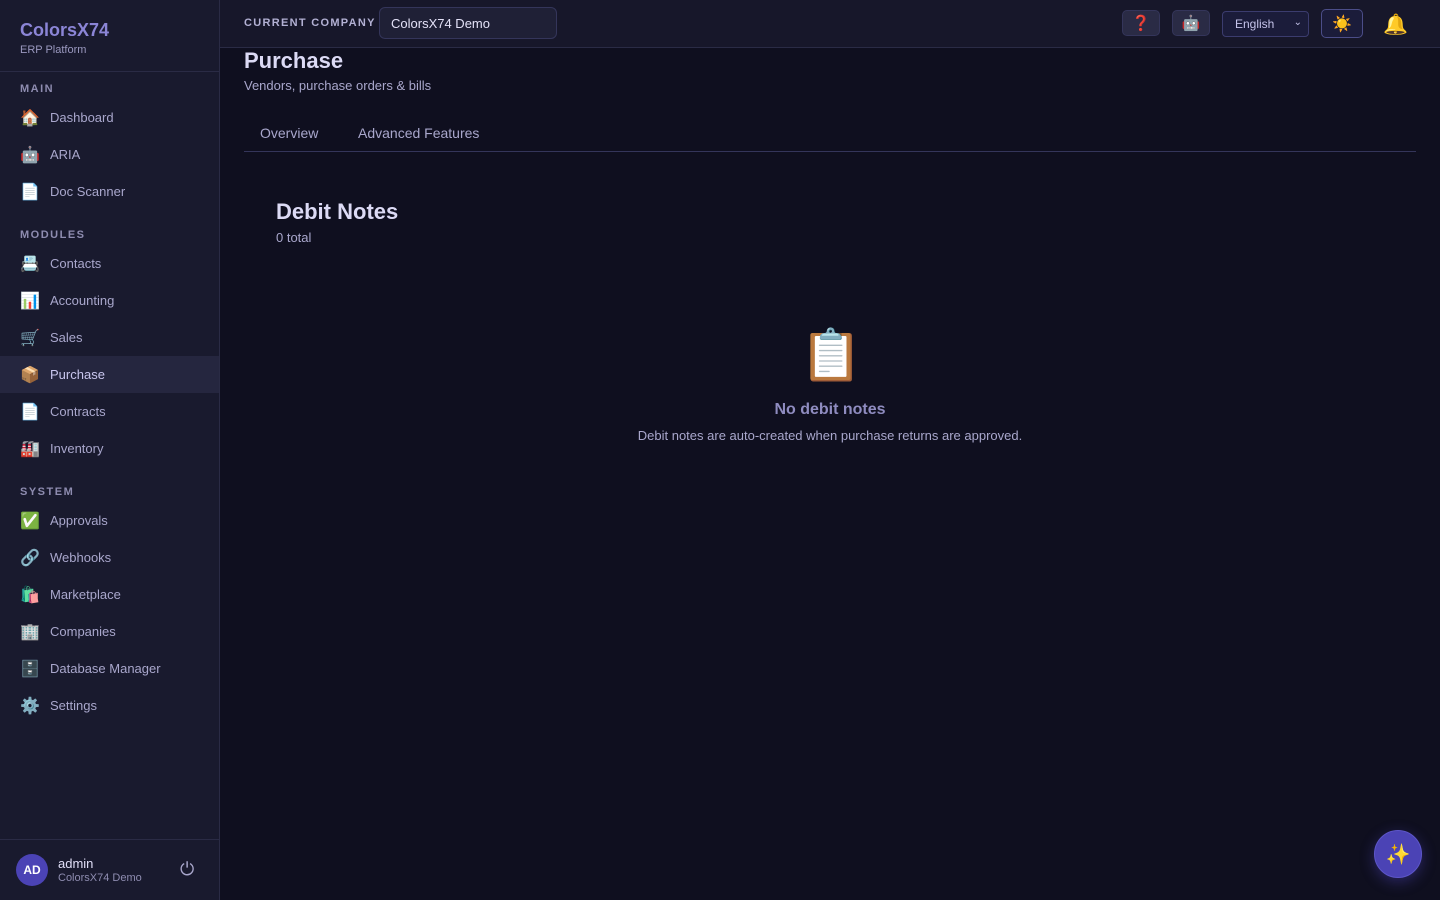 The height and width of the screenshot is (900, 1440). I want to click on help-icon: ❓, so click(1141, 23).